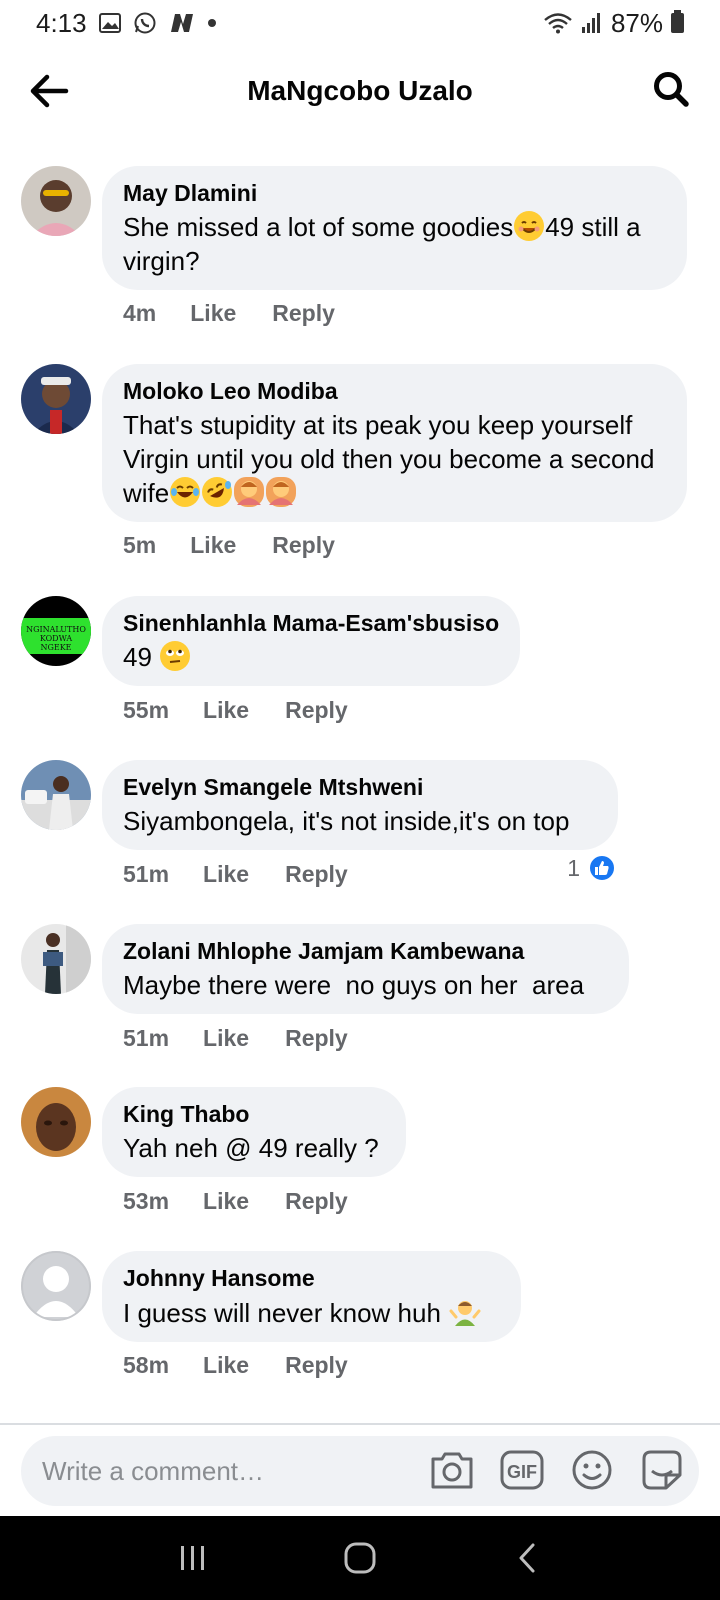  I want to click on comment-actions: 58m Like Reply, so click(235, 1365).